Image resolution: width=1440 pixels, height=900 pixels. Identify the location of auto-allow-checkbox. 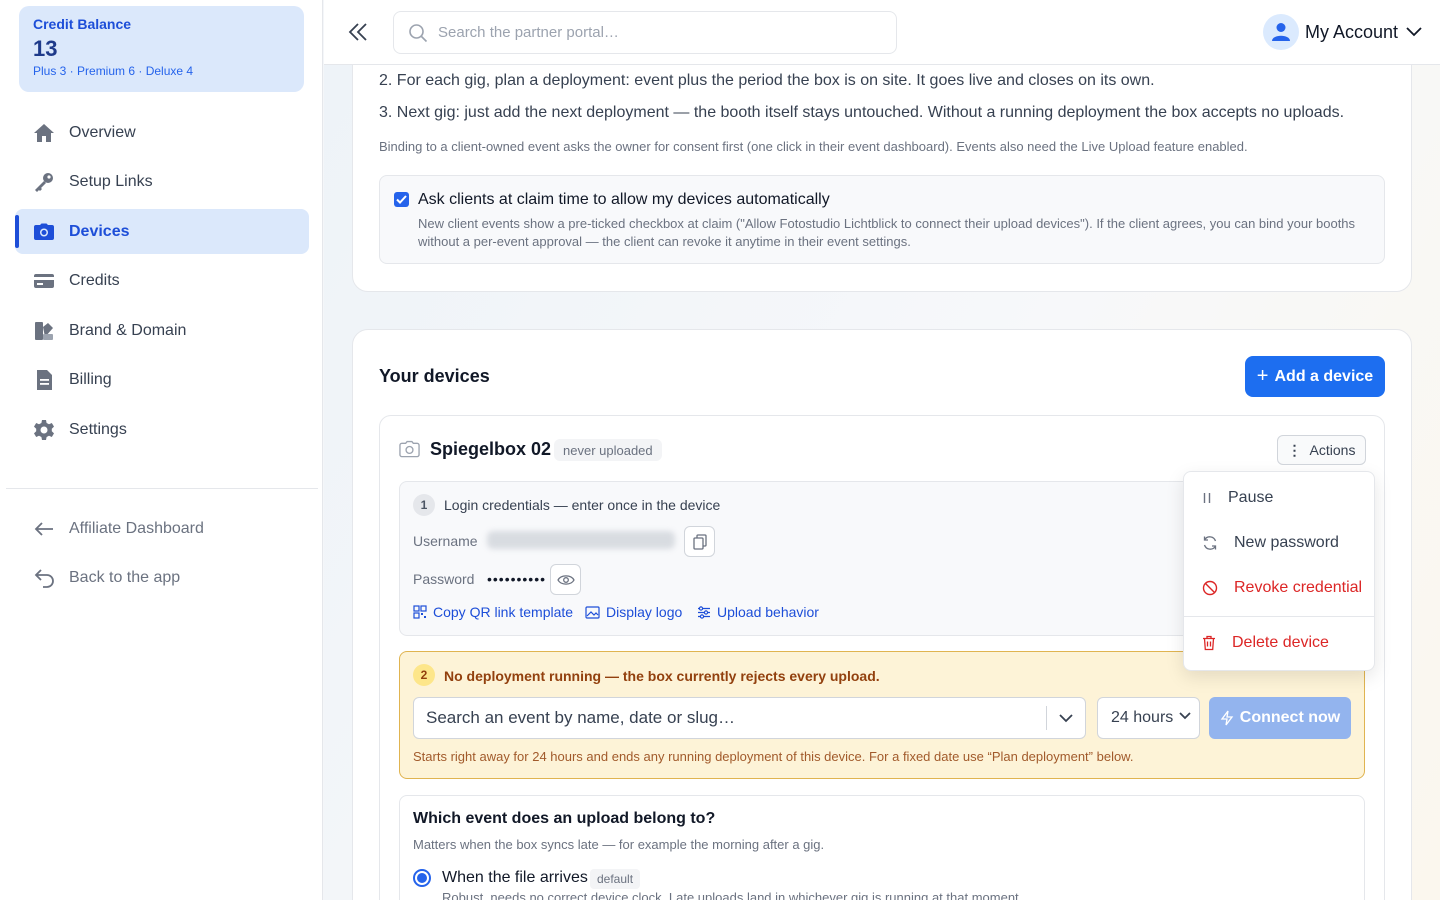
(401, 199).